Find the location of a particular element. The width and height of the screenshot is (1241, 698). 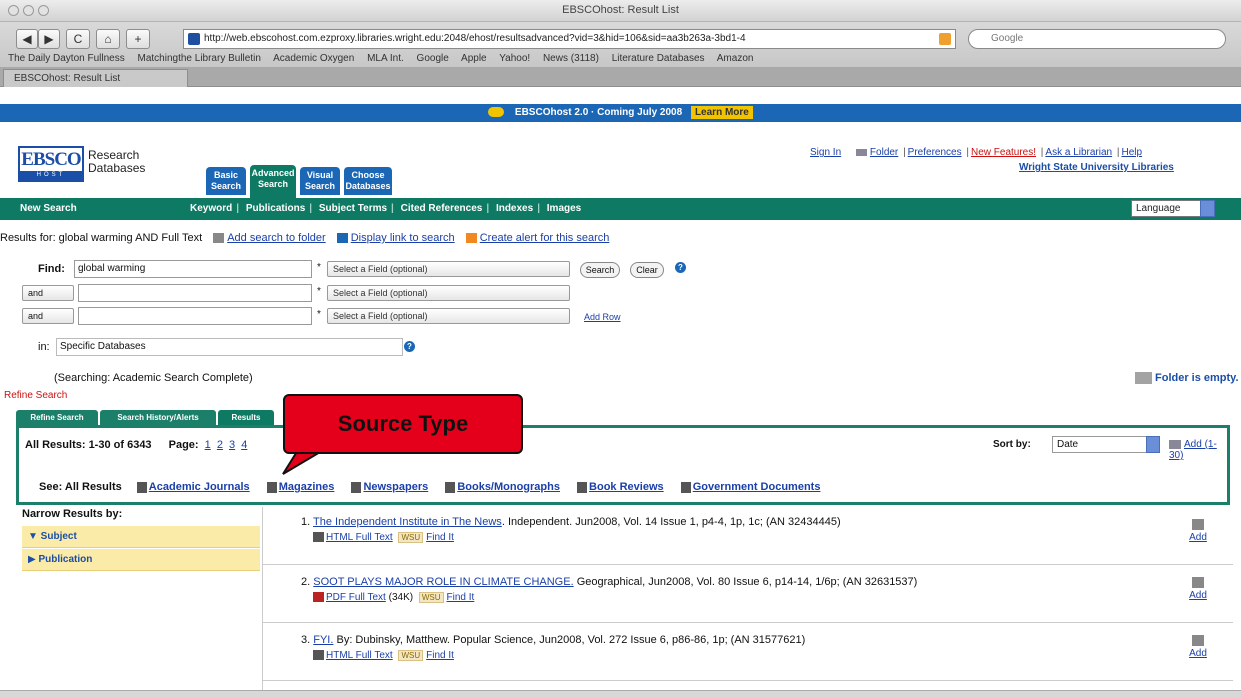

learn-more-link: Learn More is located at coordinates (721, 112).